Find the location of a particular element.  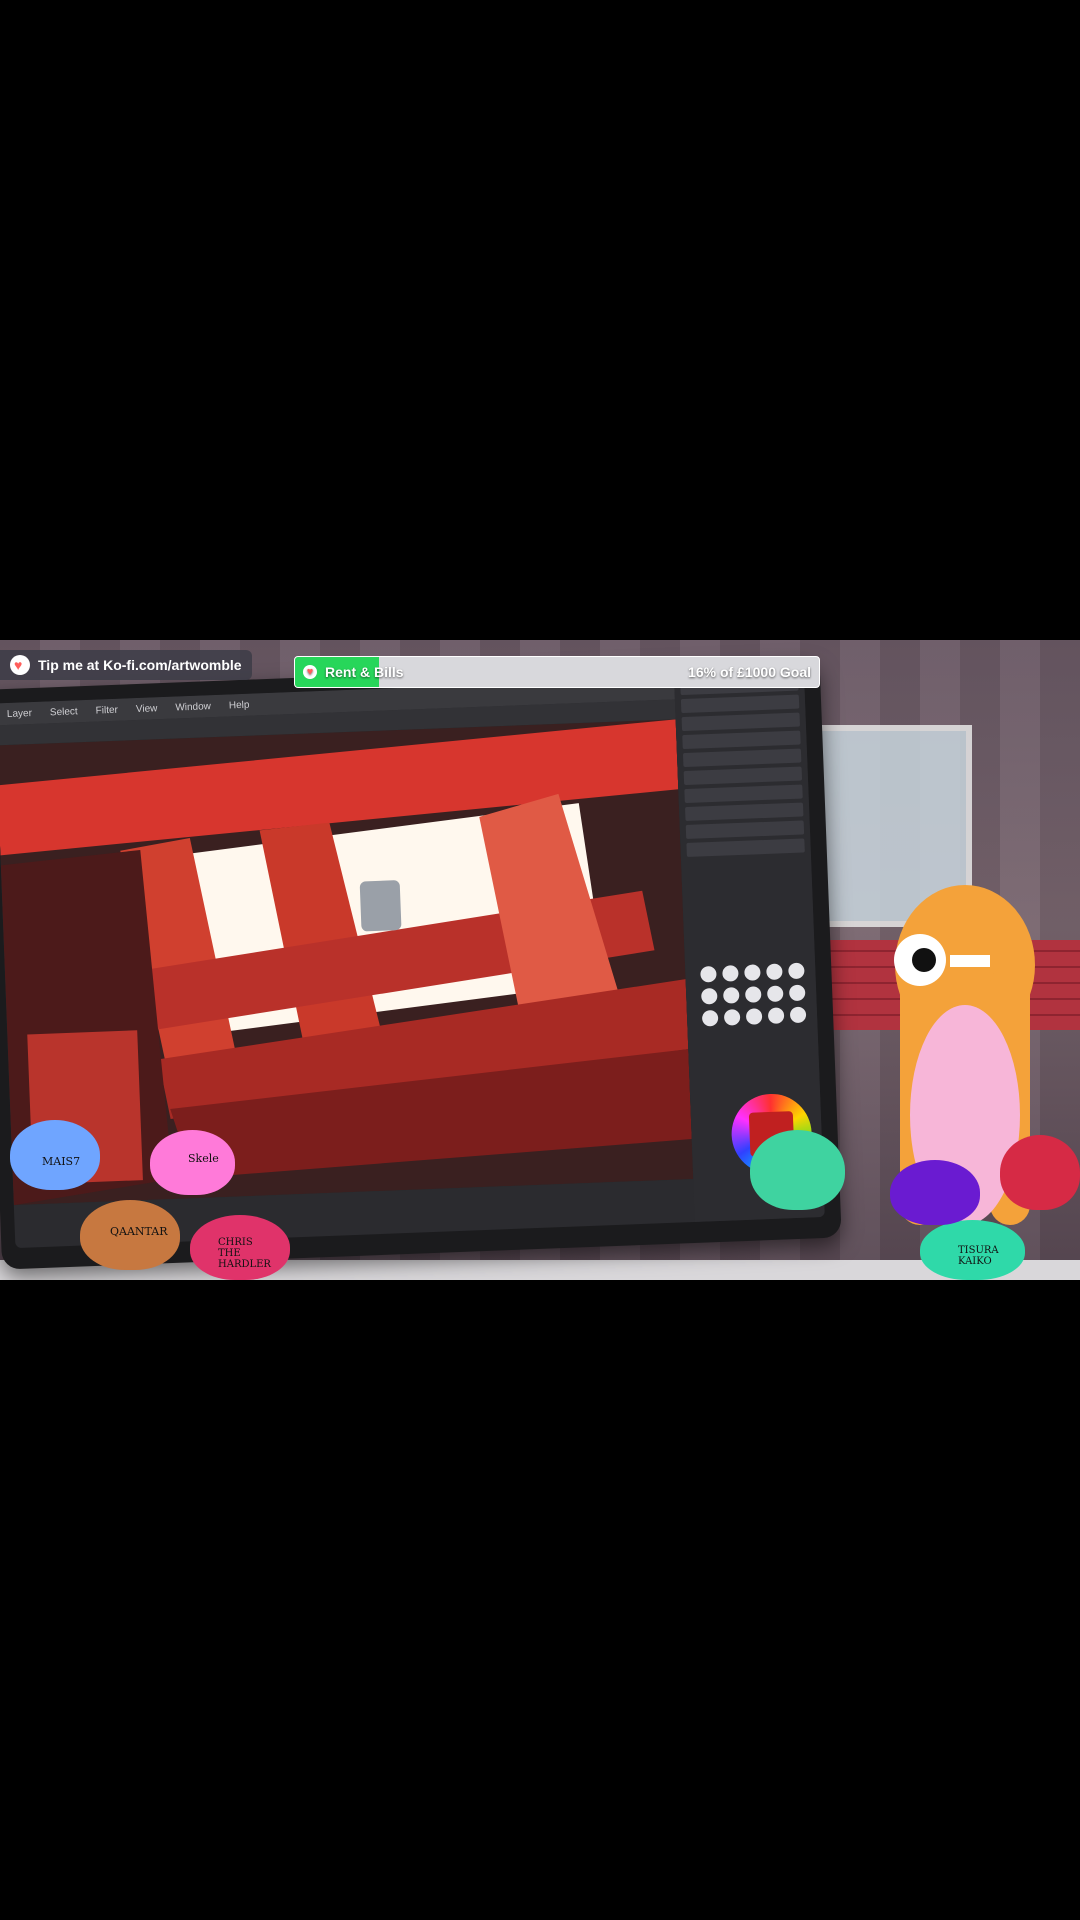

heart-icon: ♥ is located at coordinates (310, 672).